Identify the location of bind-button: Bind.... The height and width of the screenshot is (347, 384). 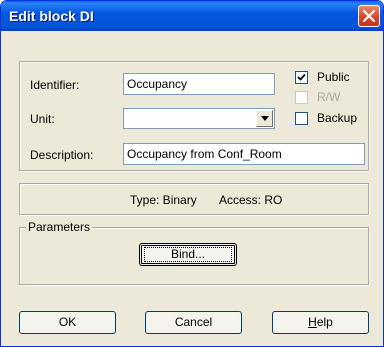
(188, 254).